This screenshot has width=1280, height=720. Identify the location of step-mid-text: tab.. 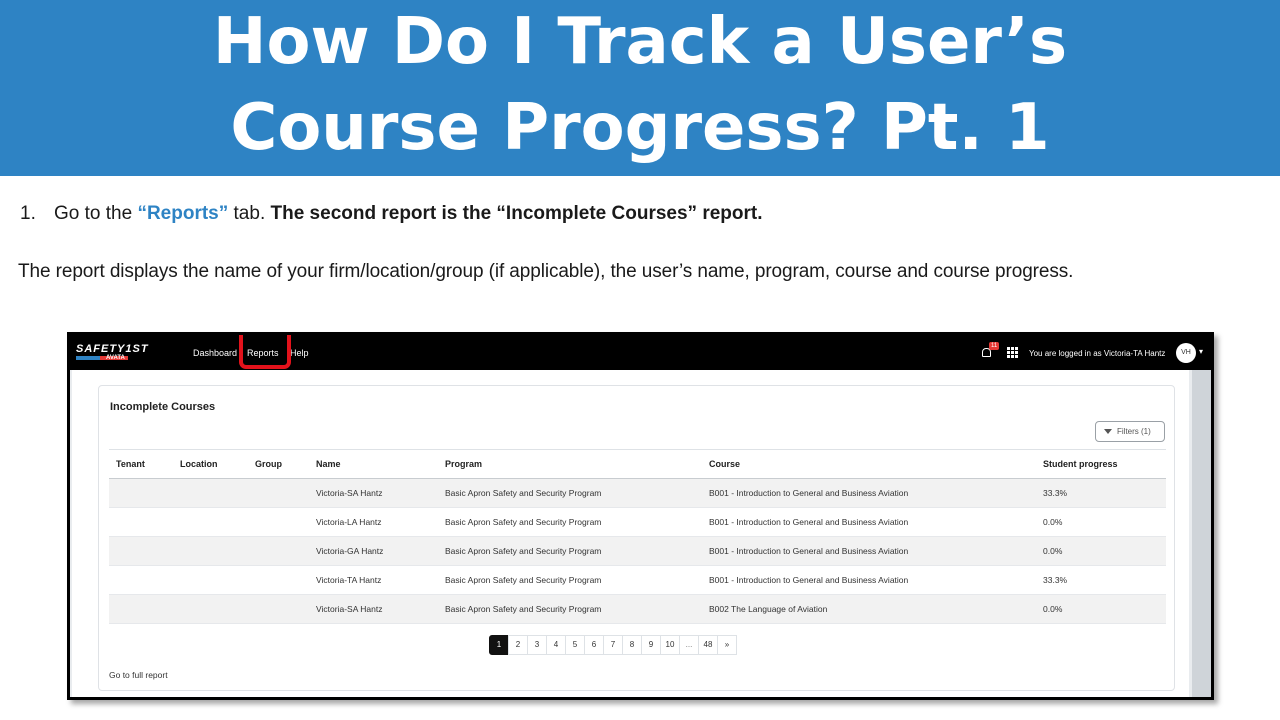
(249, 213).